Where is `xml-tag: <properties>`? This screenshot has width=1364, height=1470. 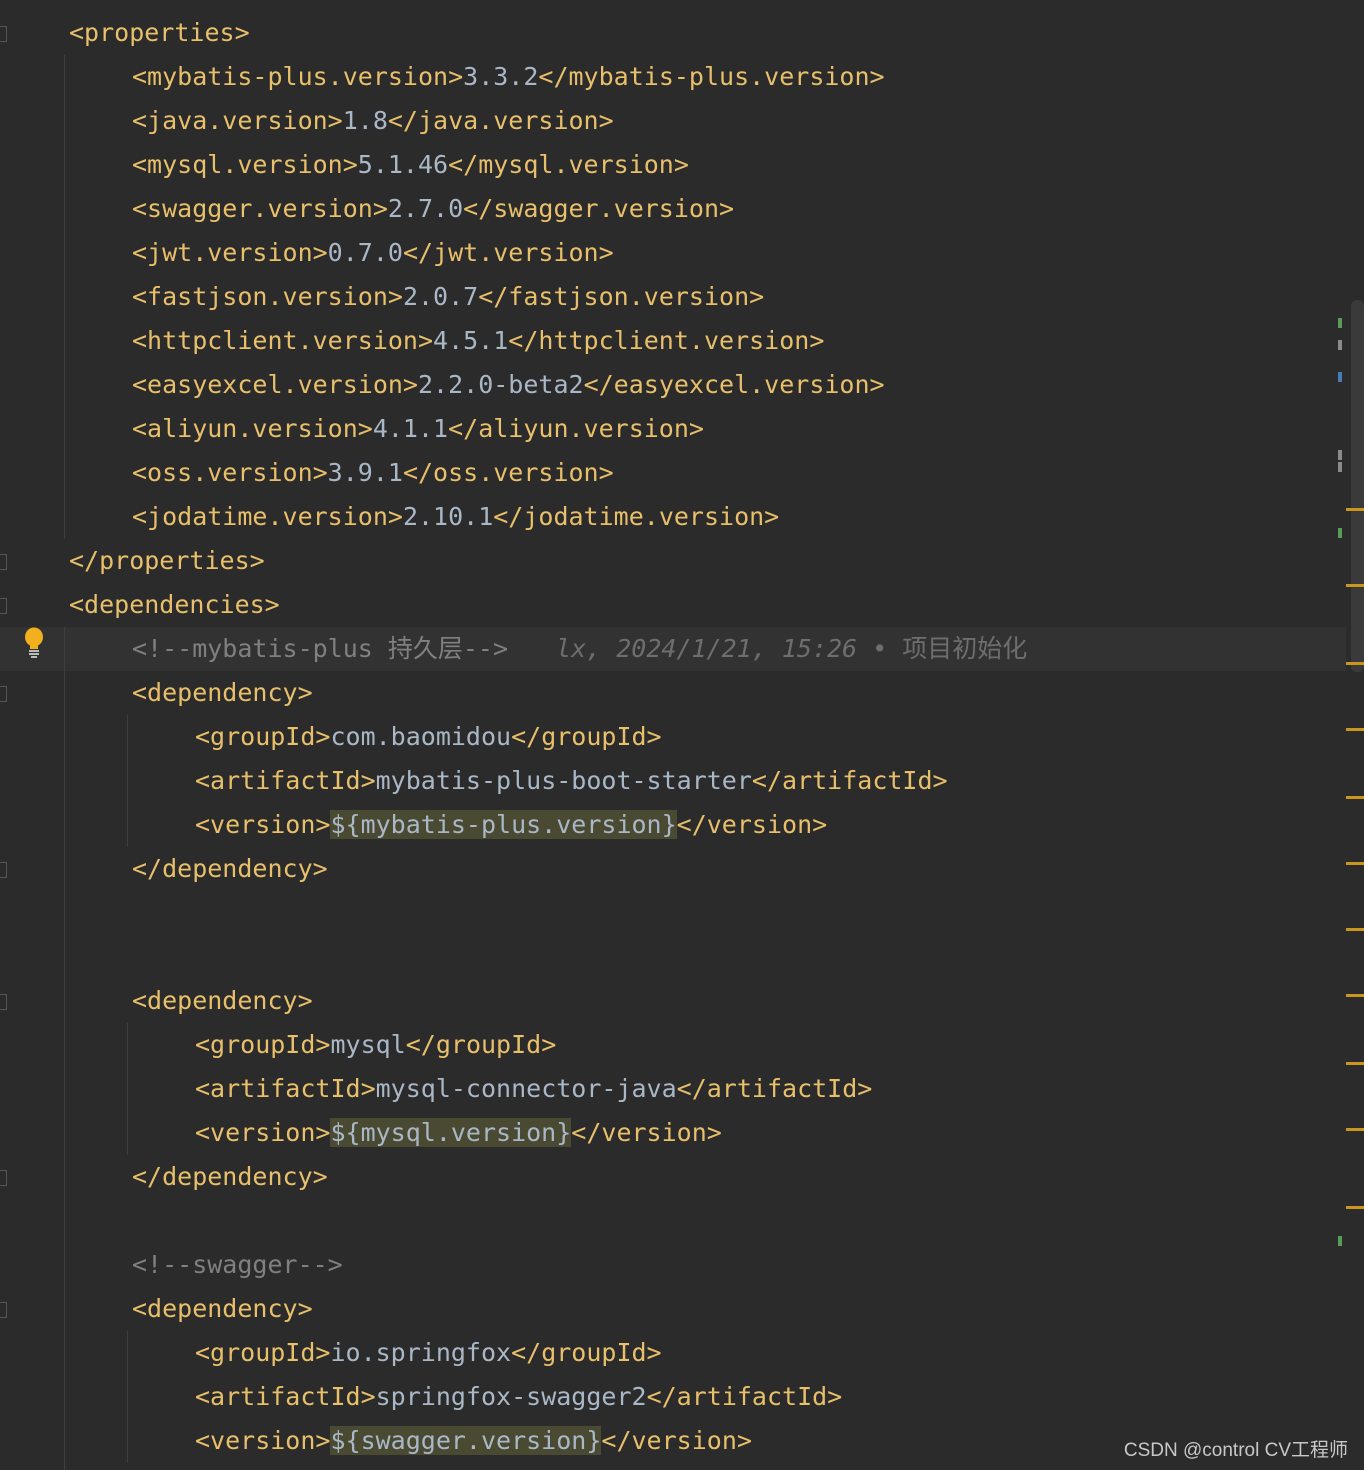
xml-tag: <properties> is located at coordinates (159, 32).